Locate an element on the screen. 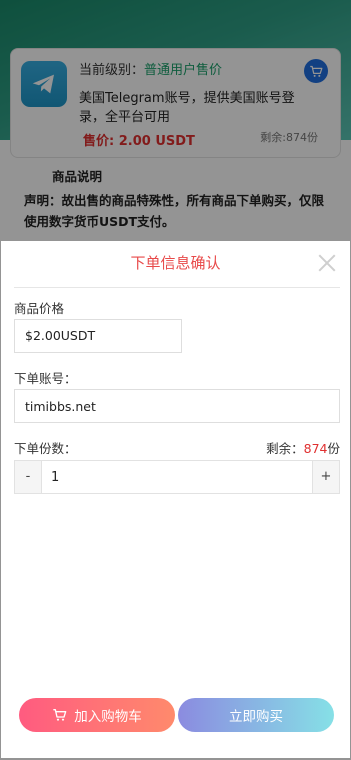 This screenshot has height=760, width=351. cart-icon is located at coordinates (60, 715).